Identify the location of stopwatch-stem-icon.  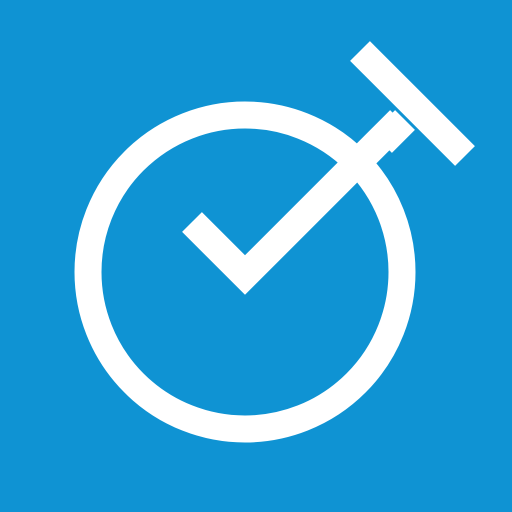
(393, 131).